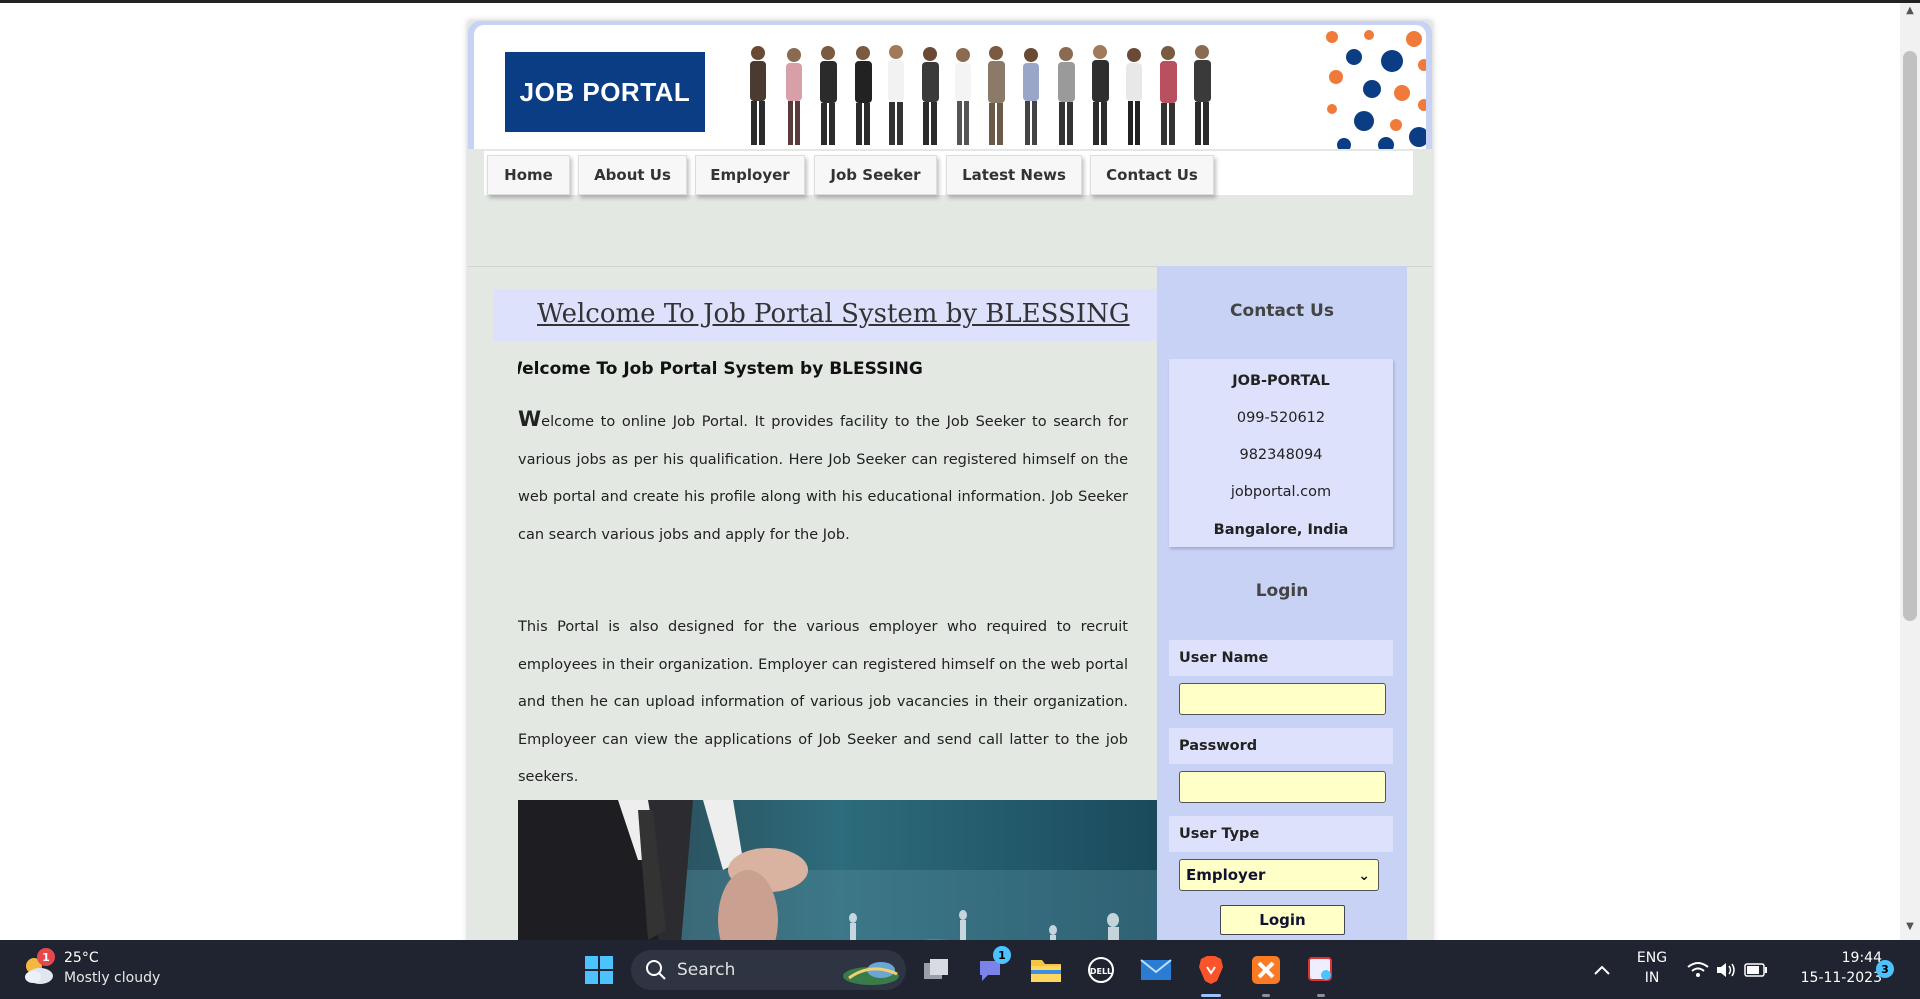 The image size is (1920, 999). Describe the element at coordinates (1156, 970) in the screenshot. I see `mail-icon` at that location.